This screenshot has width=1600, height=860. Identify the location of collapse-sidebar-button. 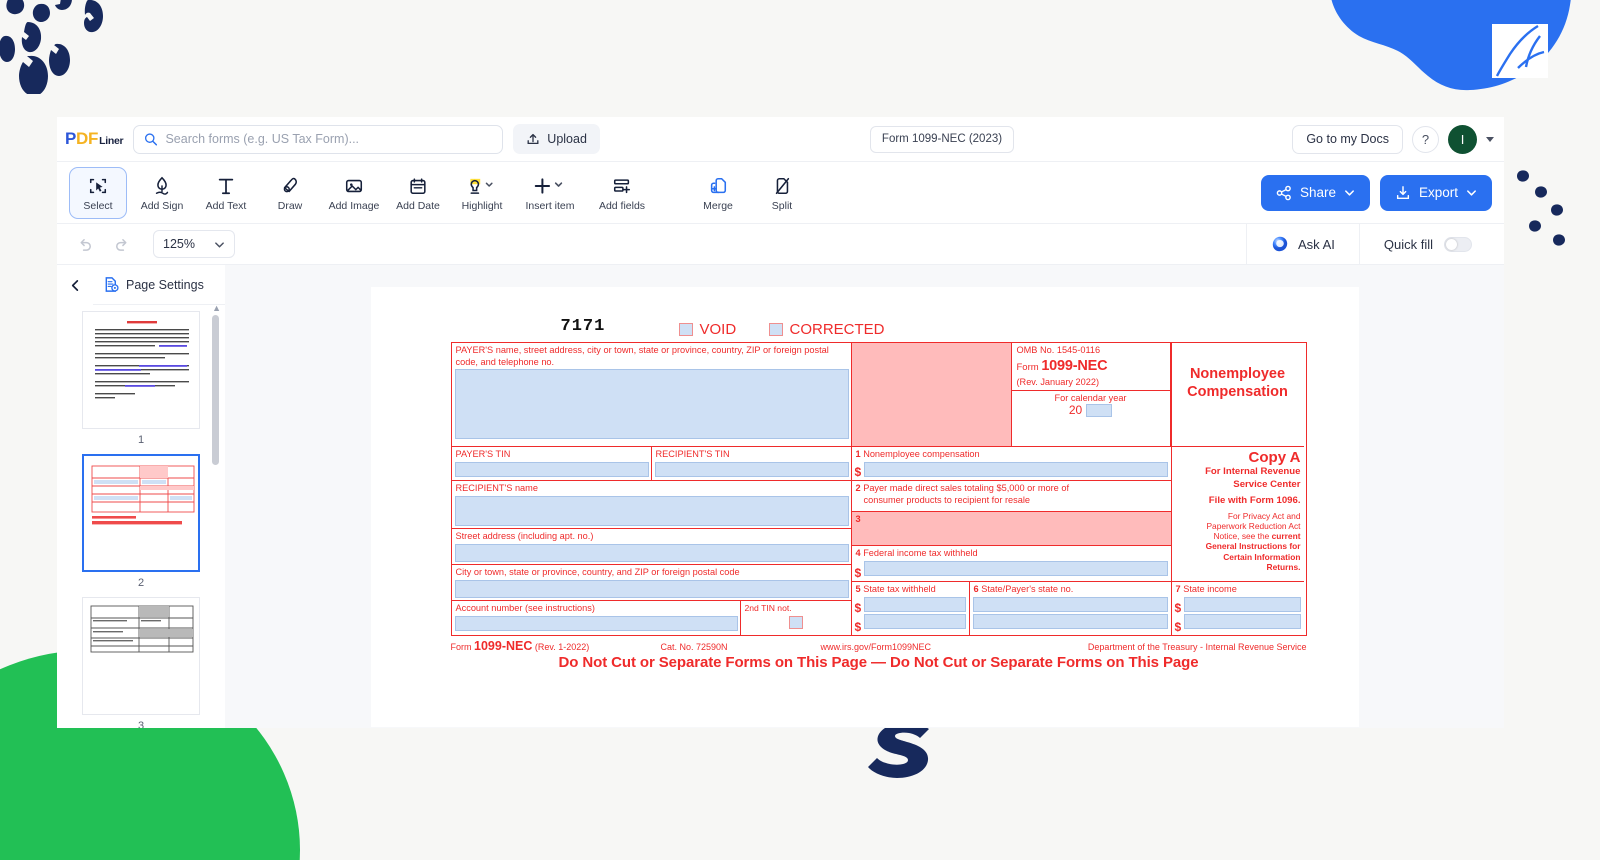
(75, 285).